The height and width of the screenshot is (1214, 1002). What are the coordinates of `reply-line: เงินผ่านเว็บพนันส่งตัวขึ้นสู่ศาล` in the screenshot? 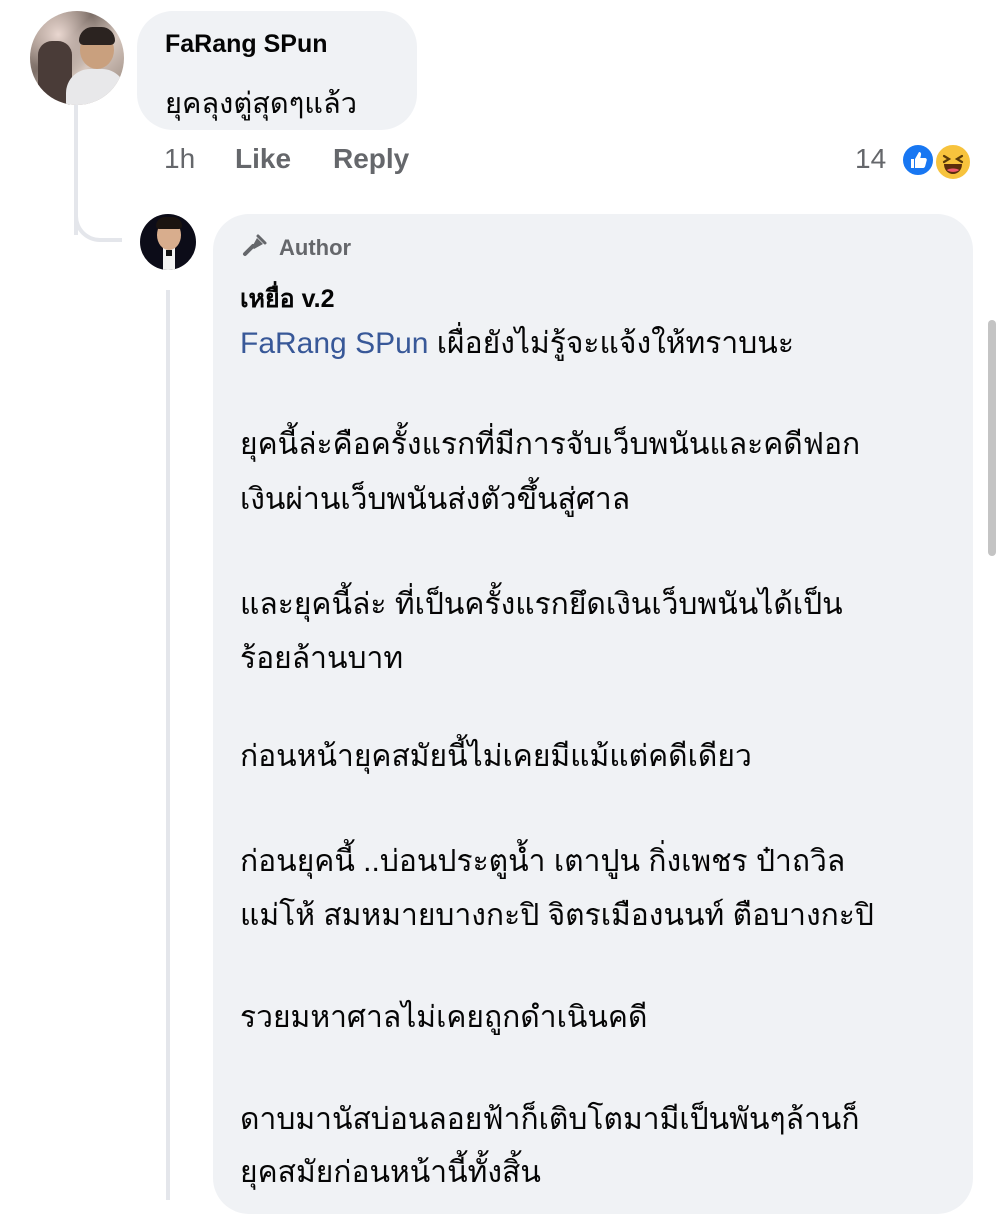 It's located at (435, 499).